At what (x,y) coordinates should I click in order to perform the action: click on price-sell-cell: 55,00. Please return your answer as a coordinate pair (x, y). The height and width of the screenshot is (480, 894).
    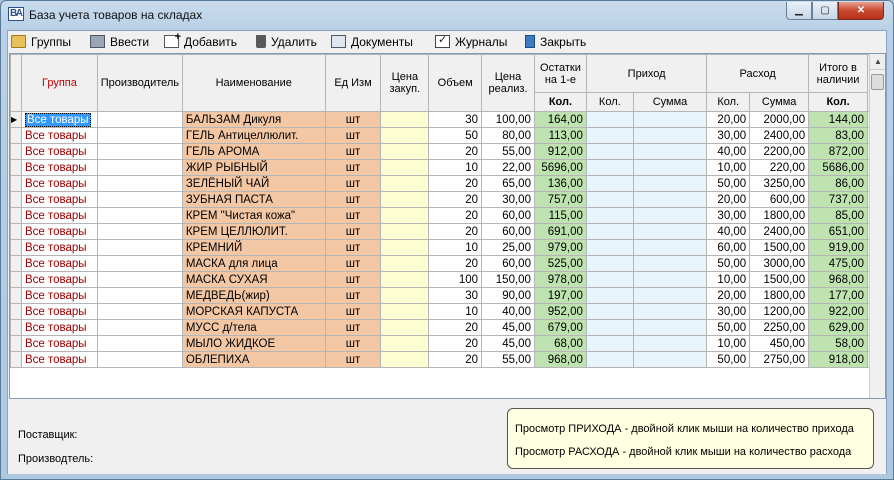
    Looking at the image, I should click on (508, 151).